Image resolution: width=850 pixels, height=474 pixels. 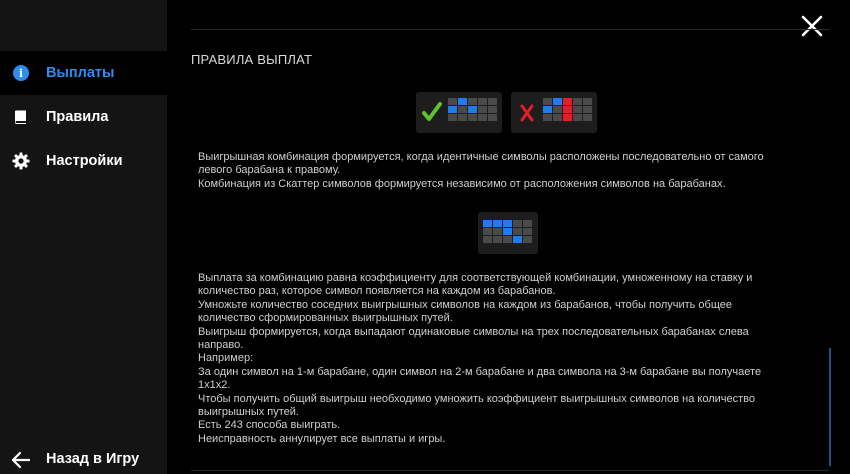 I want to click on cross-icon, so click(x=527, y=115).